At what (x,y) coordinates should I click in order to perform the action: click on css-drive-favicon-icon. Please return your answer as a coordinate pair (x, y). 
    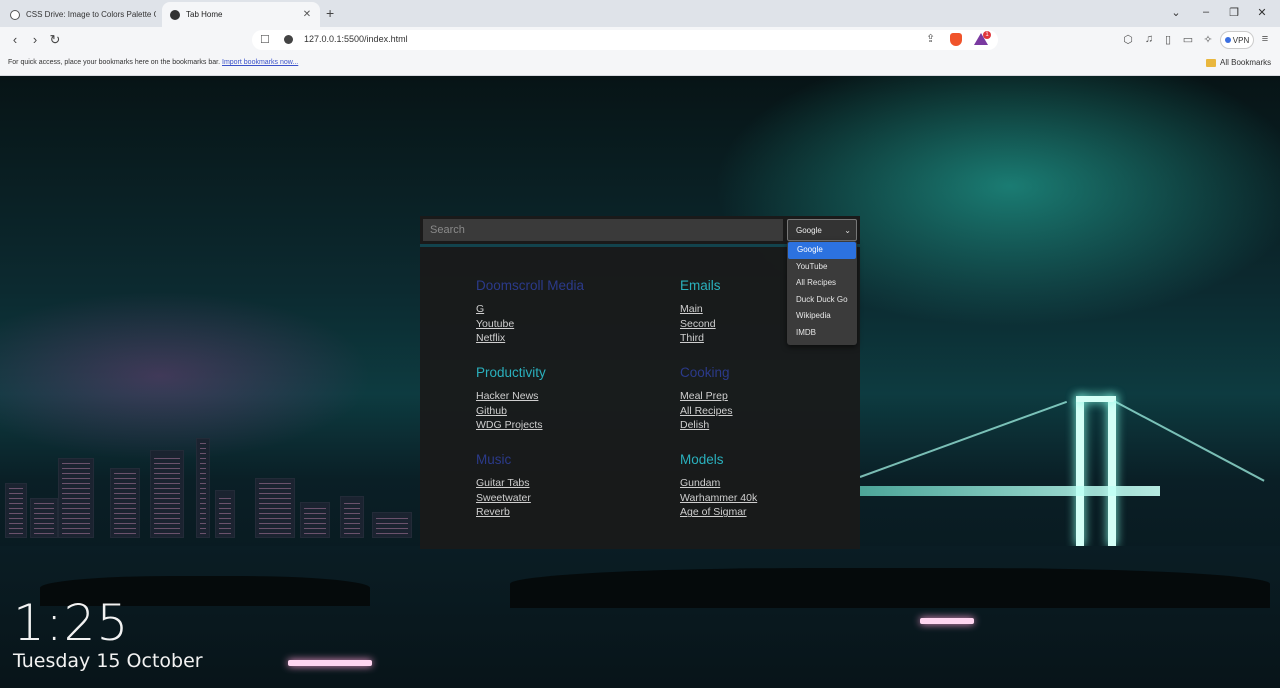
    Looking at the image, I should click on (15, 14).